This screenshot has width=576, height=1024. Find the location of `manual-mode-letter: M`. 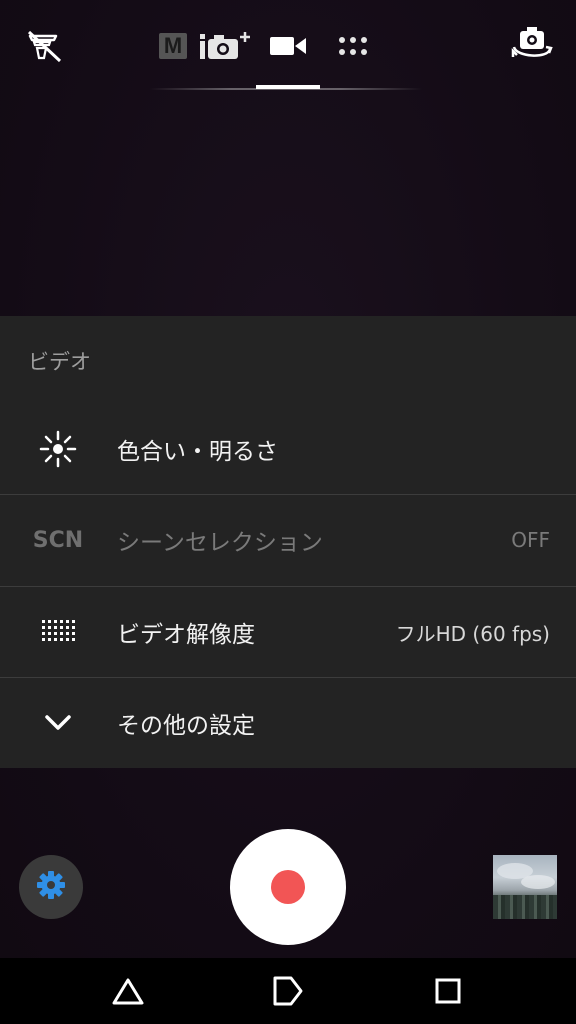

manual-mode-letter: M is located at coordinates (173, 46).